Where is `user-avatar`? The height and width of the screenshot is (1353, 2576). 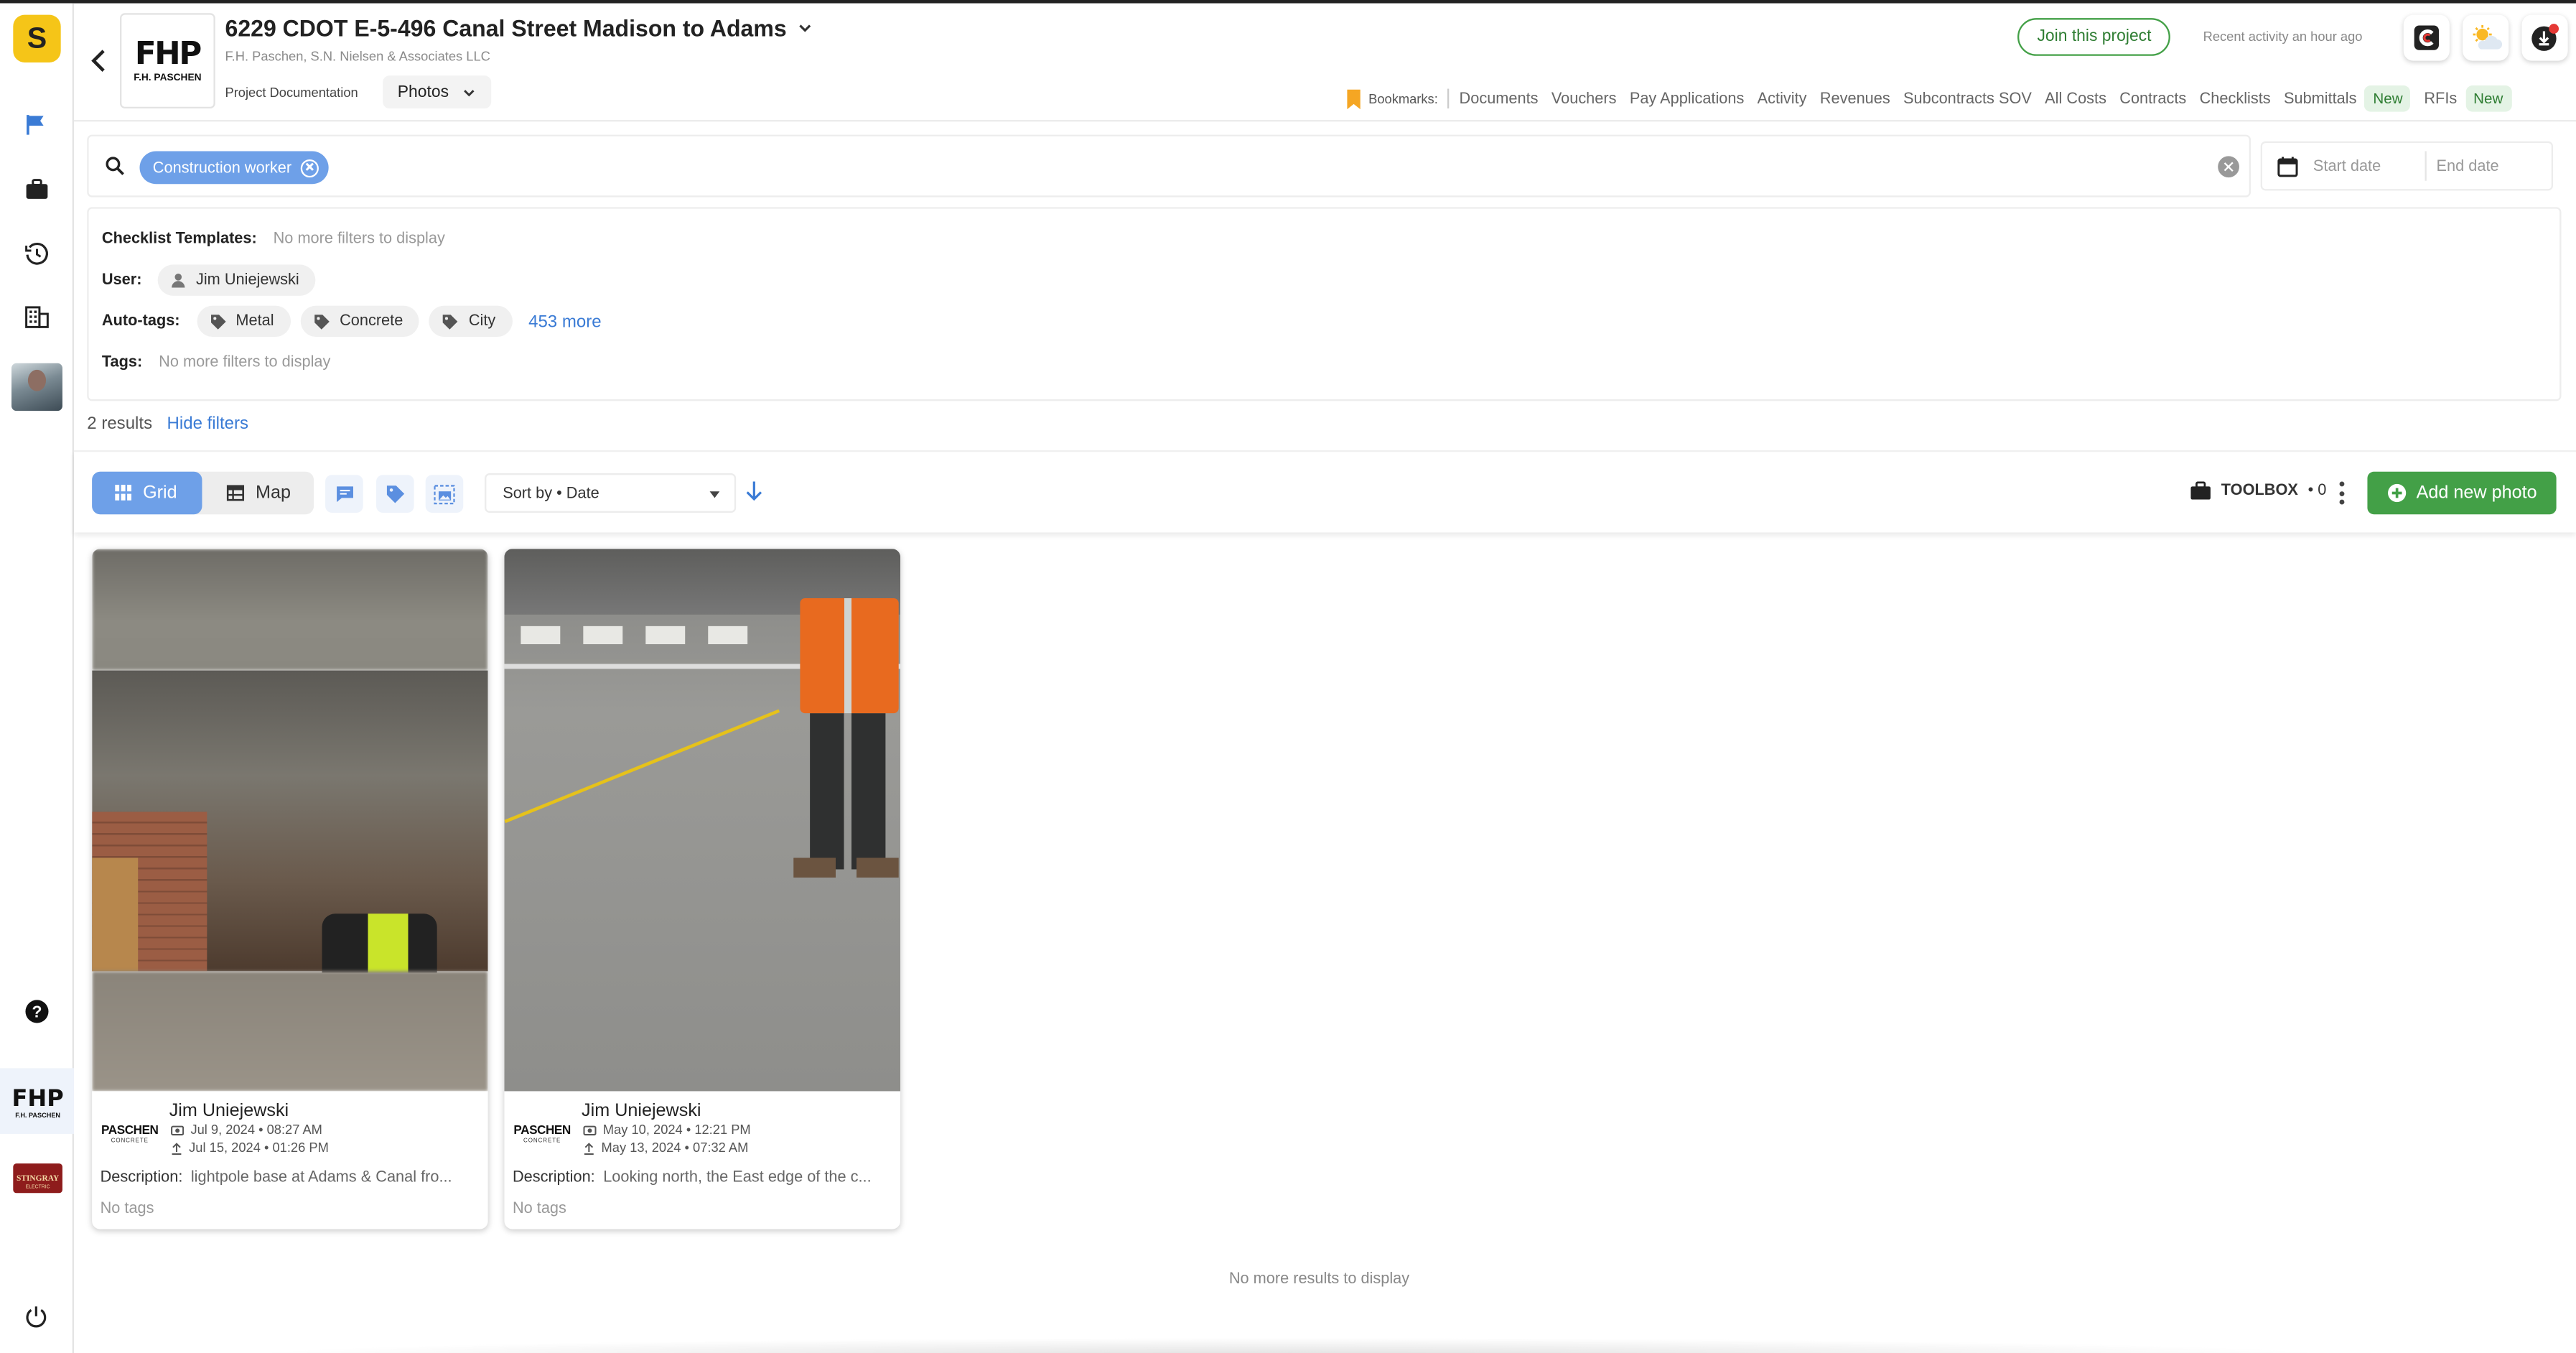 user-avatar is located at coordinates (36, 388).